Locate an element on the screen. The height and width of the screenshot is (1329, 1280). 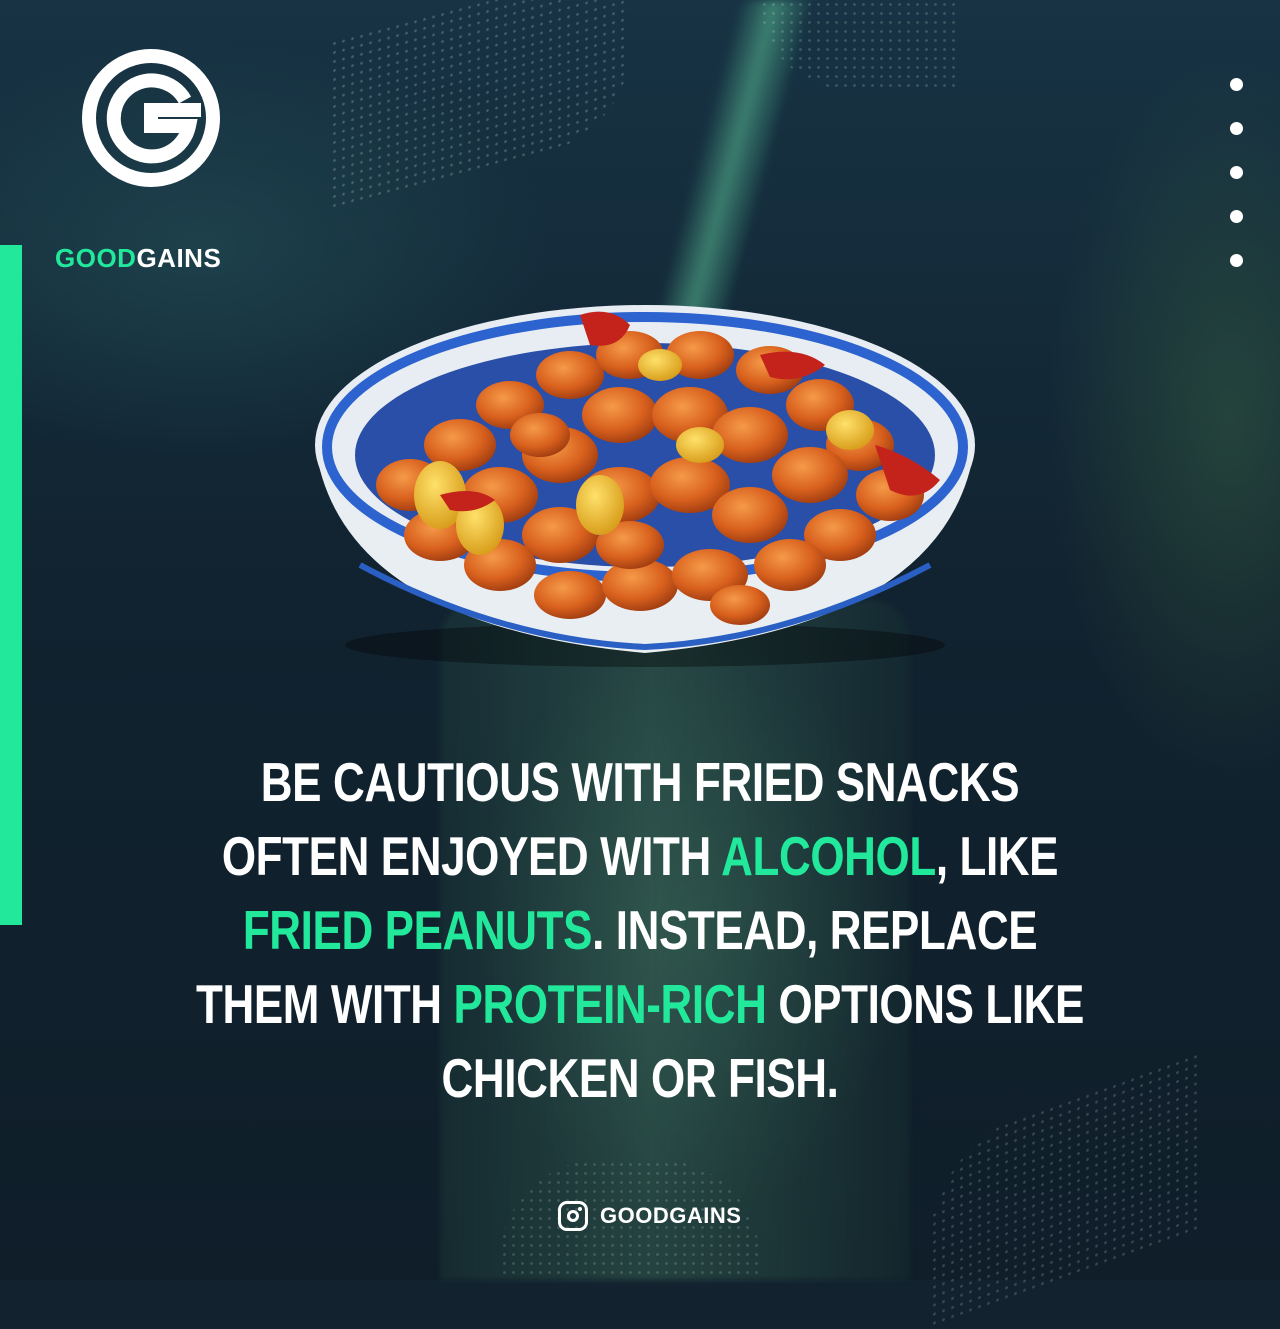
instagram-flash is located at coordinates (580, 1209).